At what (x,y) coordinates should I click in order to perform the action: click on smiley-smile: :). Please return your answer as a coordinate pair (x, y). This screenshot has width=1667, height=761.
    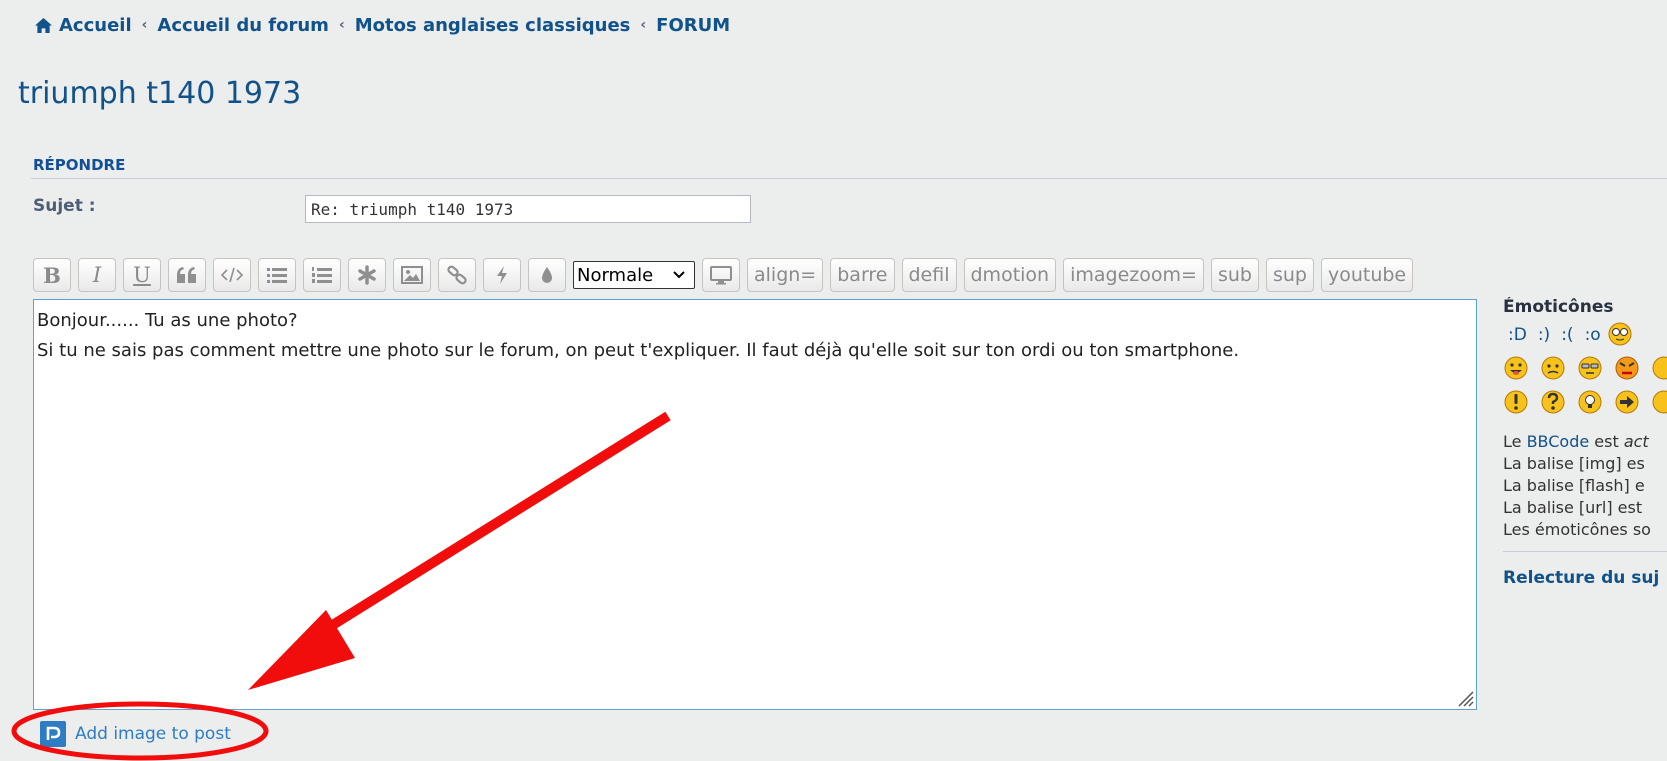
    Looking at the image, I should click on (1544, 336).